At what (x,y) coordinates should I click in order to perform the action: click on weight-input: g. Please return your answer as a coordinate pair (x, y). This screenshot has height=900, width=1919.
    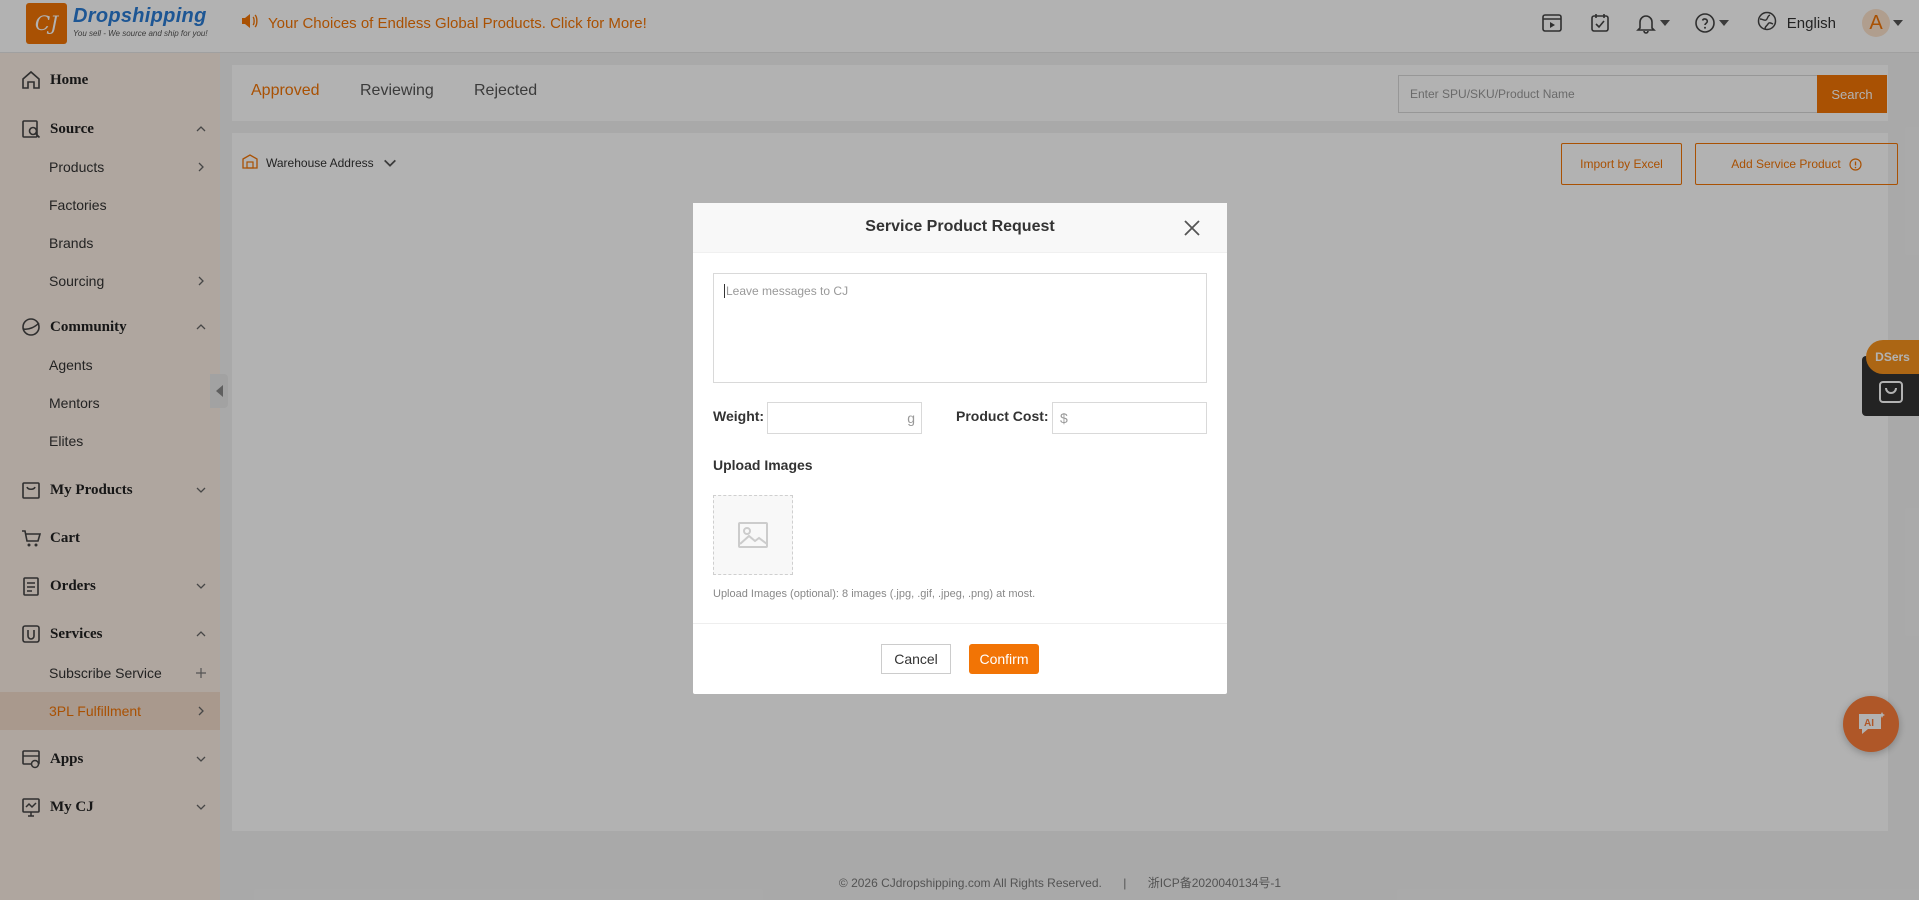
    Looking at the image, I should click on (844, 418).